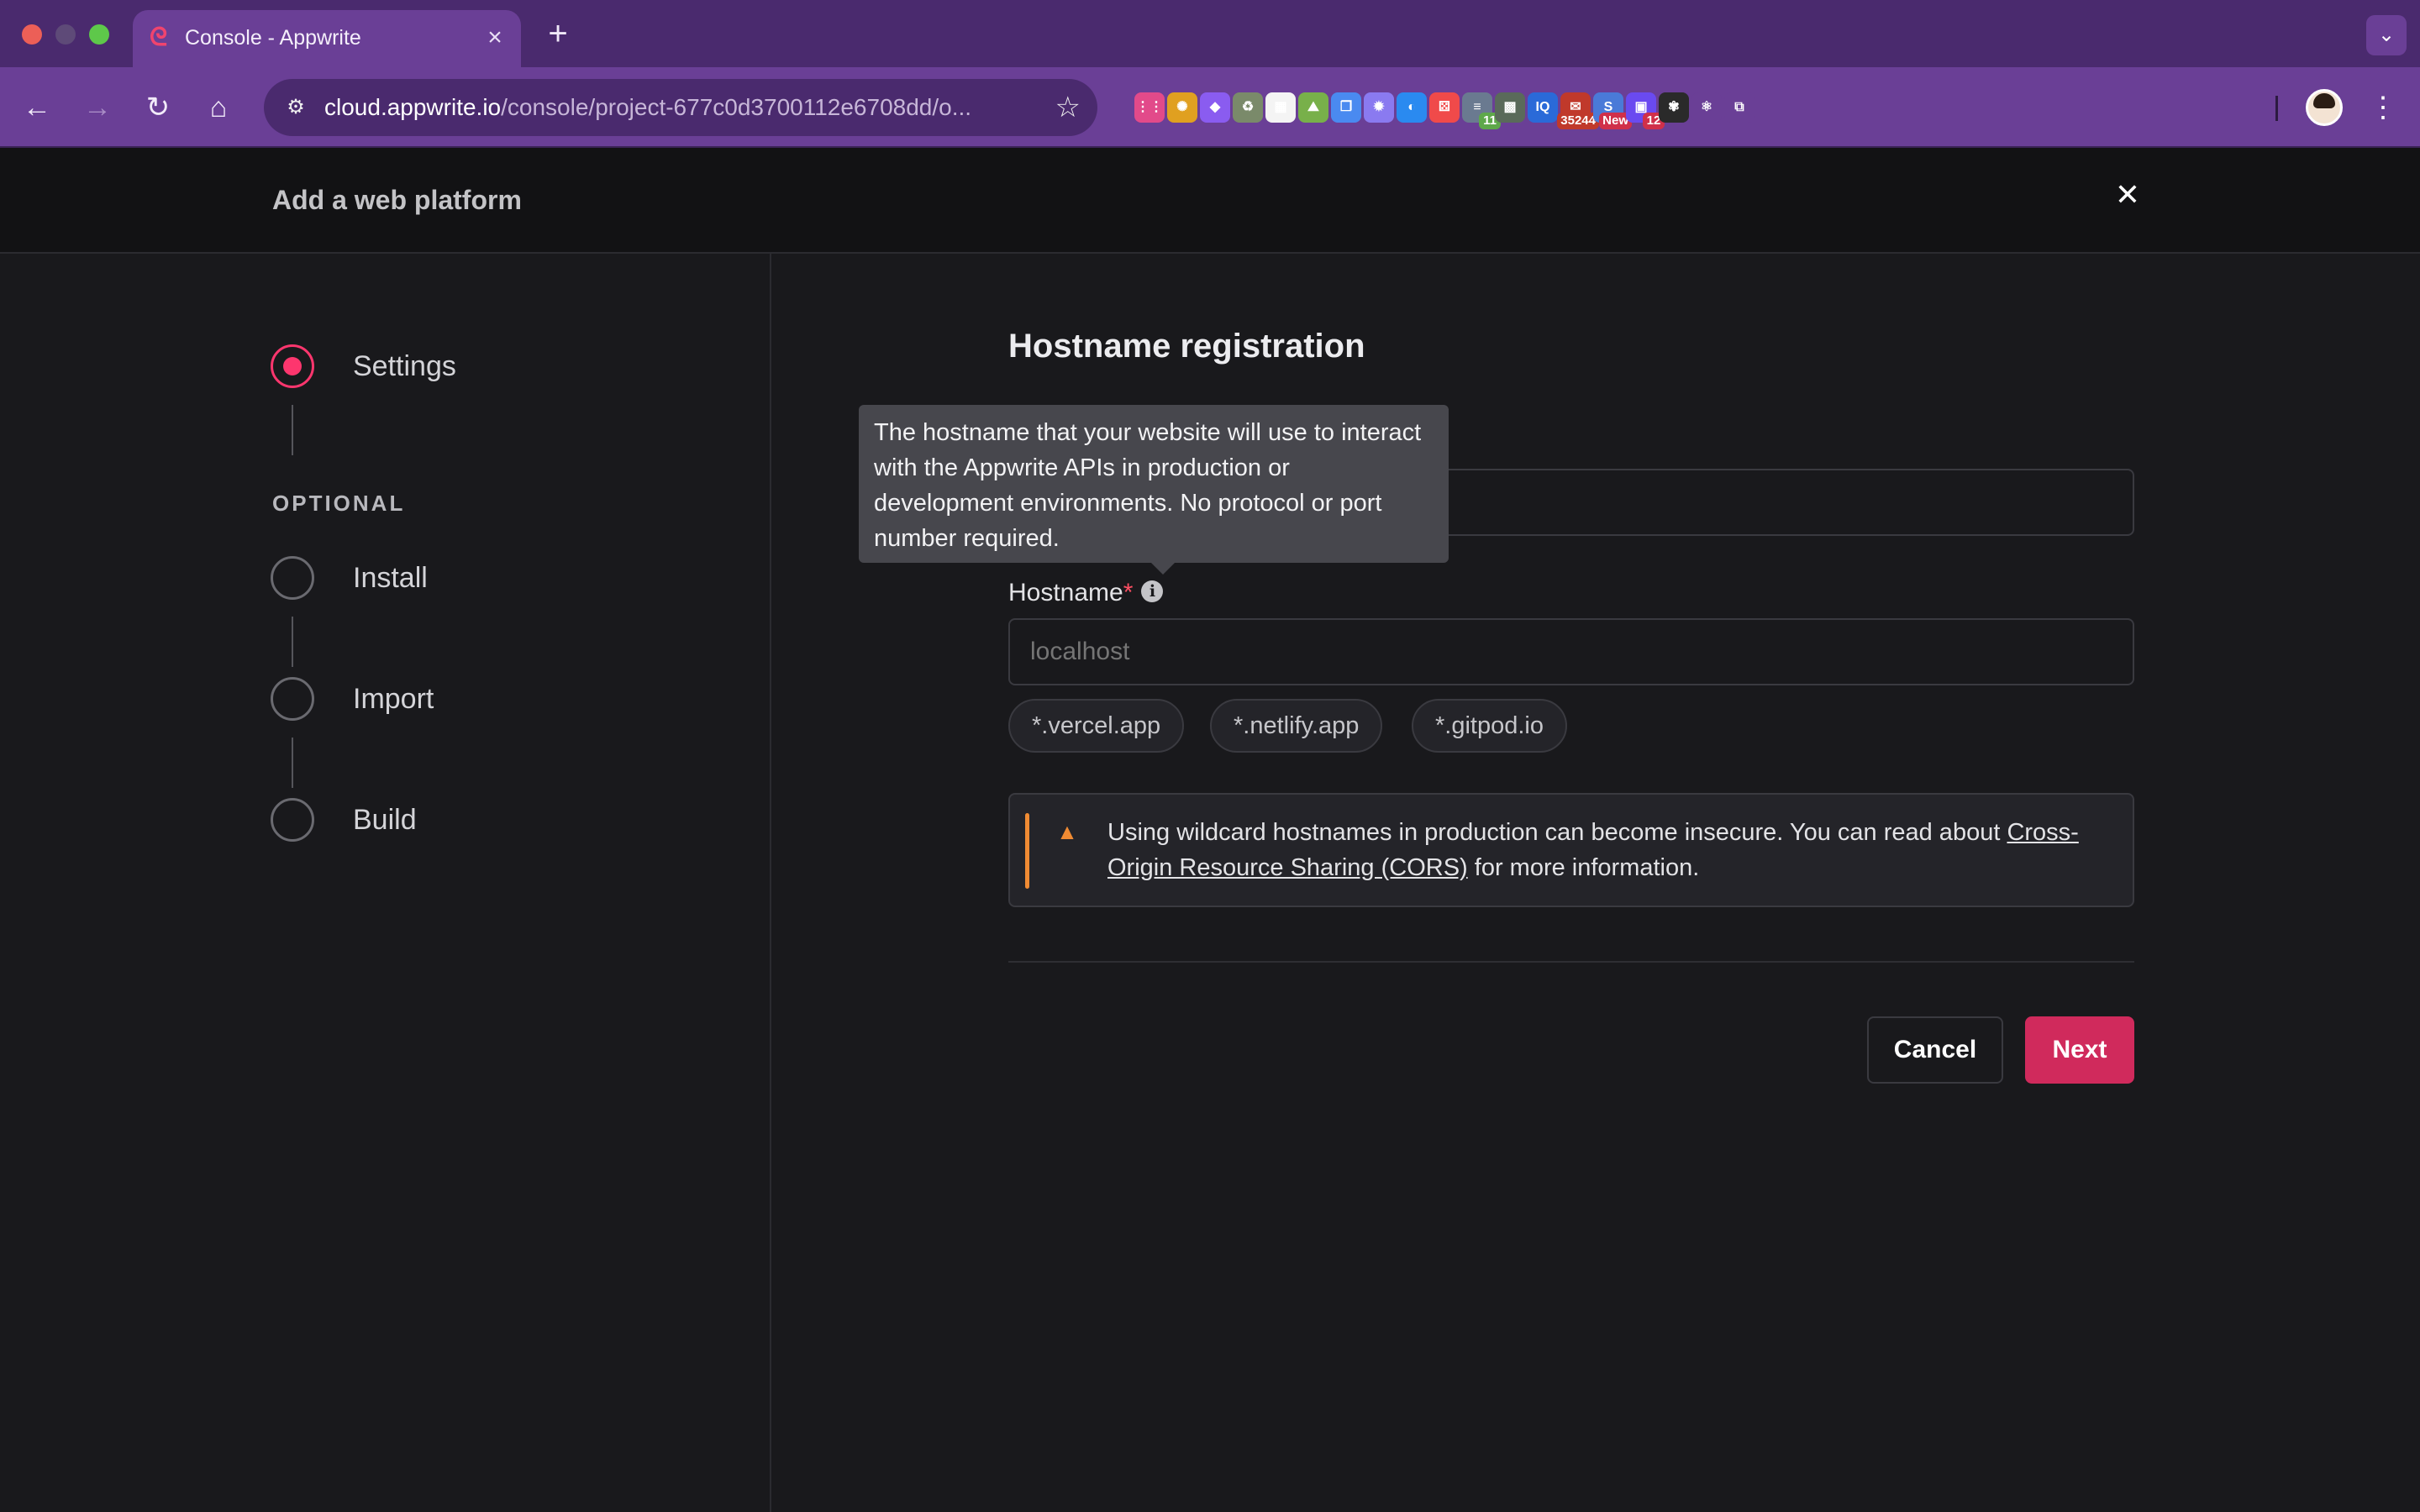 This screenshot has width=2420, height=1512. I want to click on close-window-button, so click(32, 34).